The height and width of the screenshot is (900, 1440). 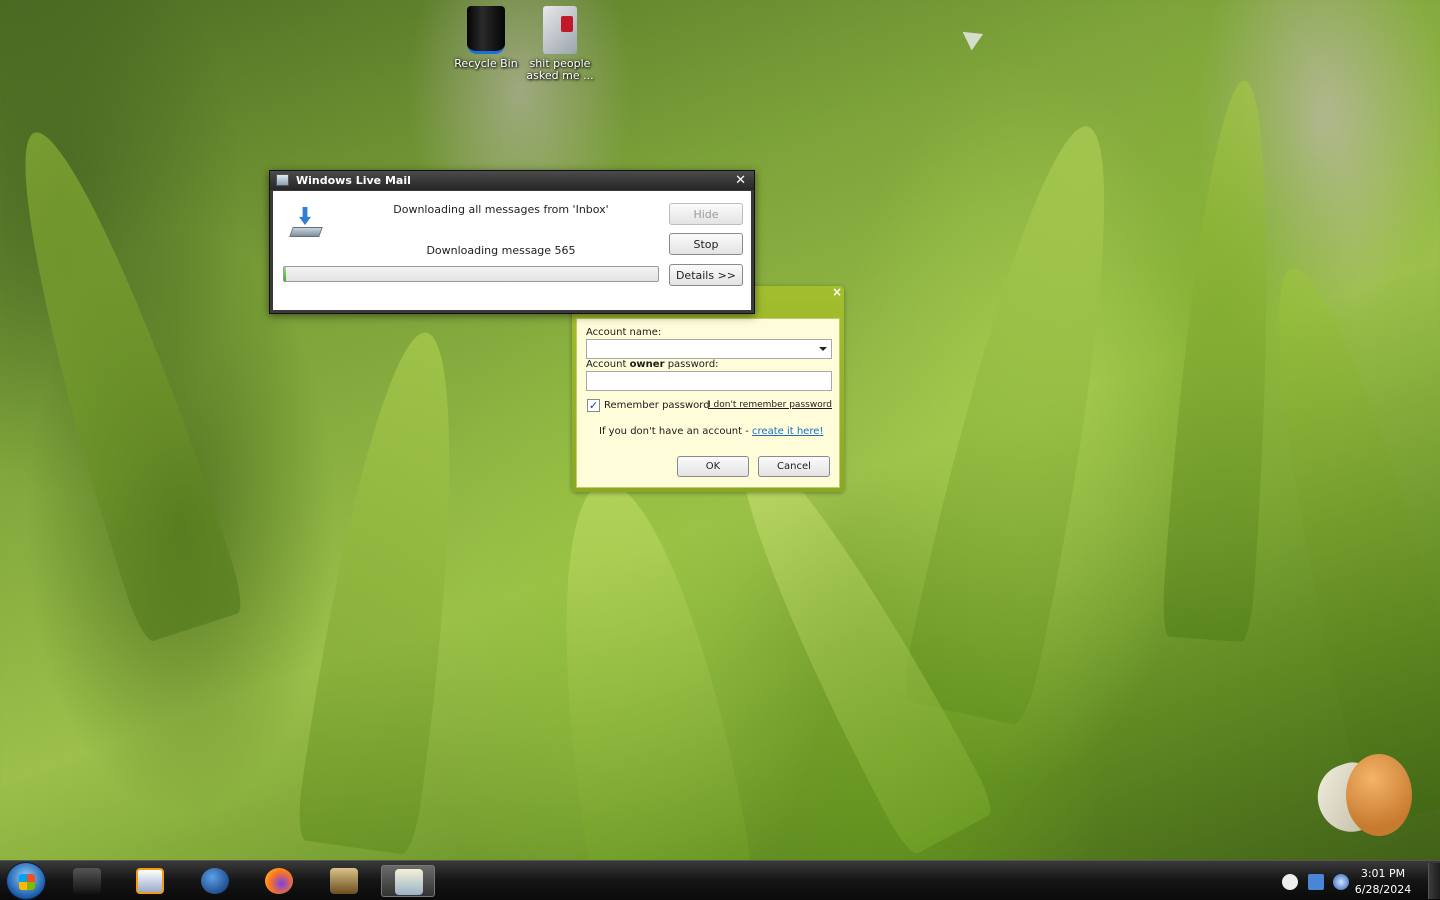 I want to click on terminal-icon, so click(x=87, y=881).